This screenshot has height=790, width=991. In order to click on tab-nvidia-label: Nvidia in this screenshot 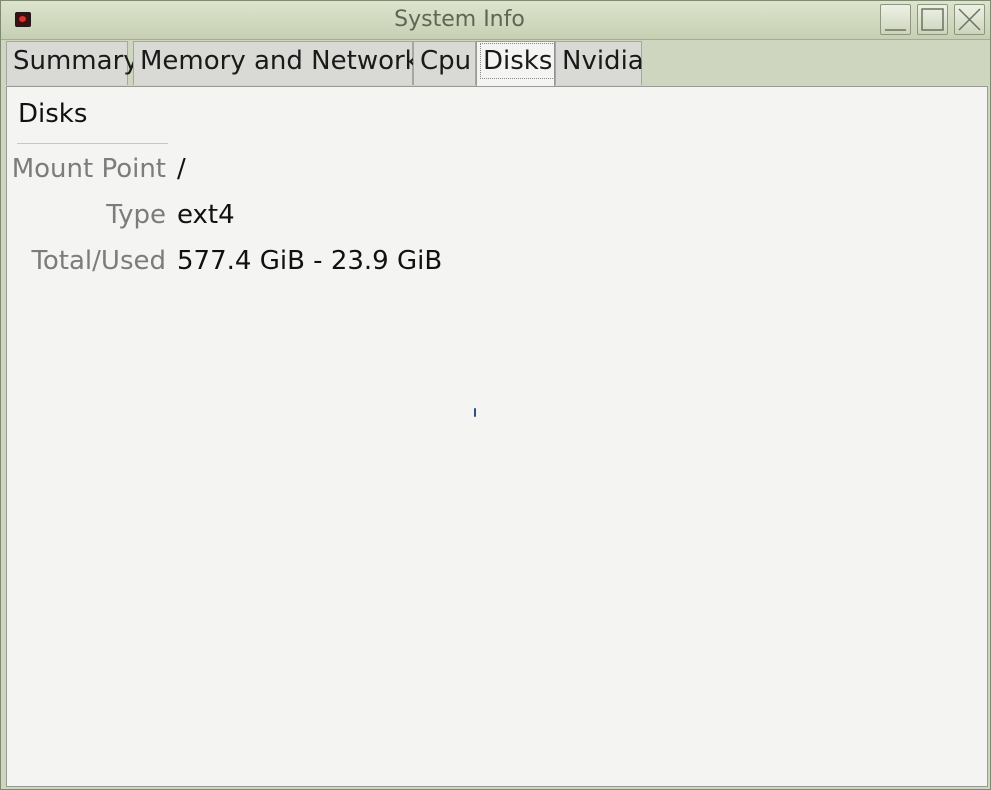, I will do `click(603, 61)`.